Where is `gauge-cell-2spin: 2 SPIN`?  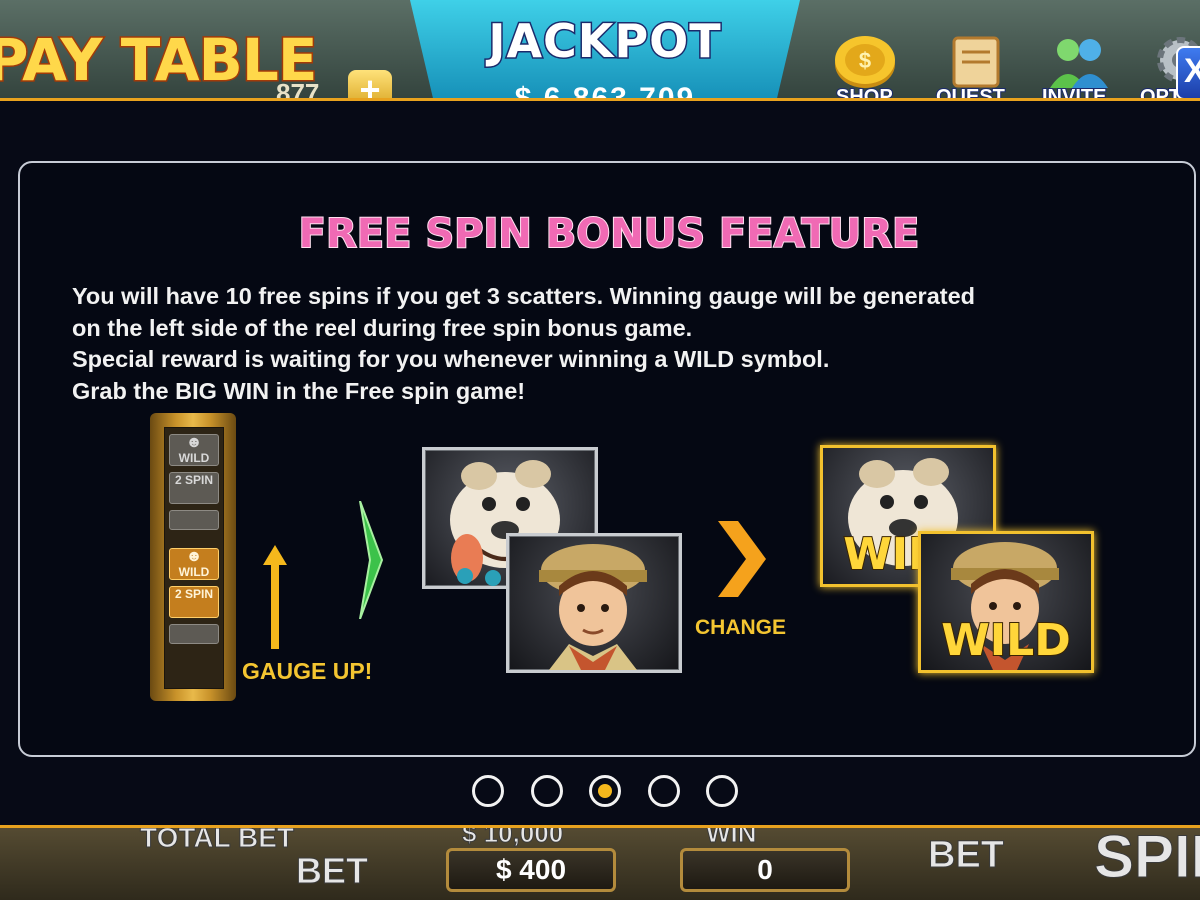 gauge-cell-2spin: 2 SPIN is located at coordinates (194, 488).